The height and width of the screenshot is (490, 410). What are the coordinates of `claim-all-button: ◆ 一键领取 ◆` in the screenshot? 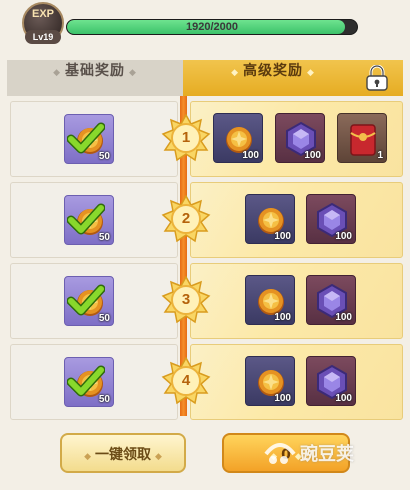 It's located at (123, 453).